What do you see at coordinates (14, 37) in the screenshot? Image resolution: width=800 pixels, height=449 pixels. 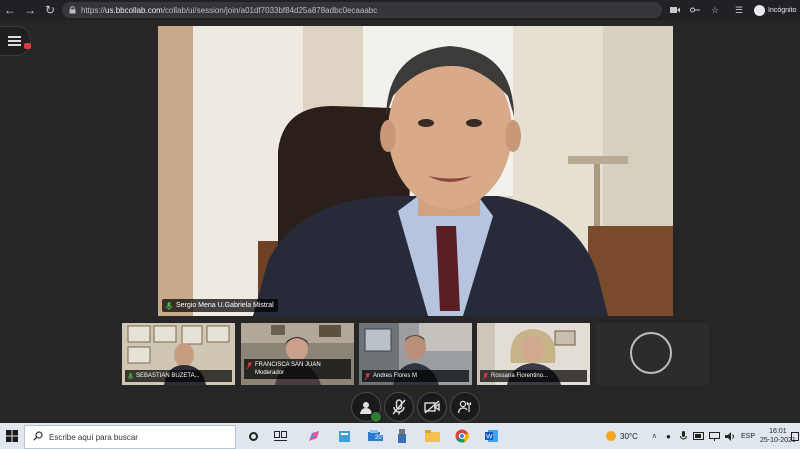 I see `menu-icon` at bounding box center [14, 37].